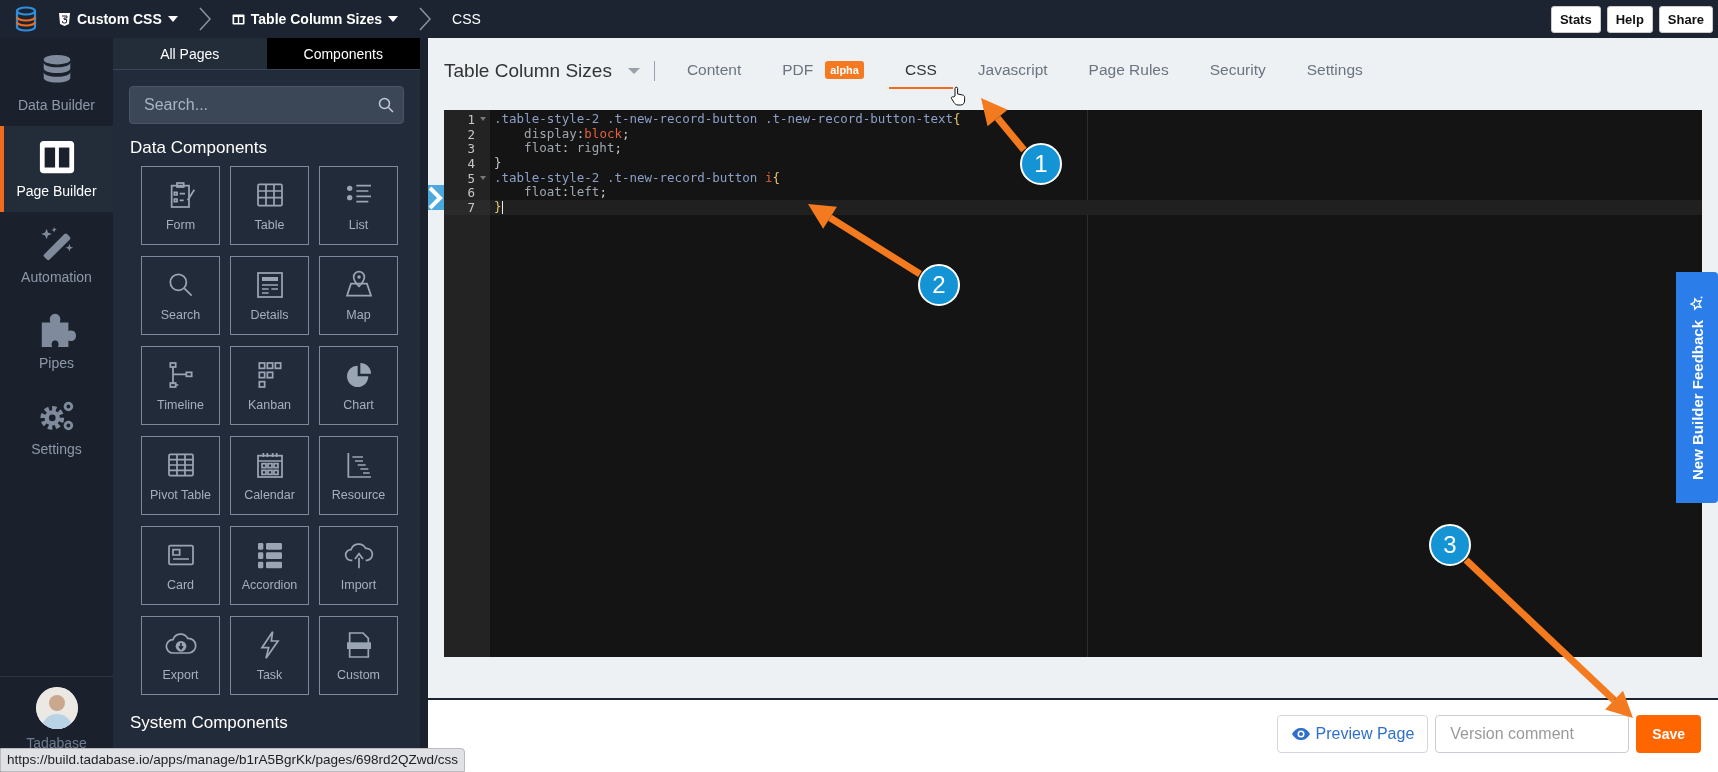 This screenshot has height=772, width=1718. What do you see at coordinates (180, 205) in the screenshot?
I see `component-tile: Form` at bounding box center [180, 205].